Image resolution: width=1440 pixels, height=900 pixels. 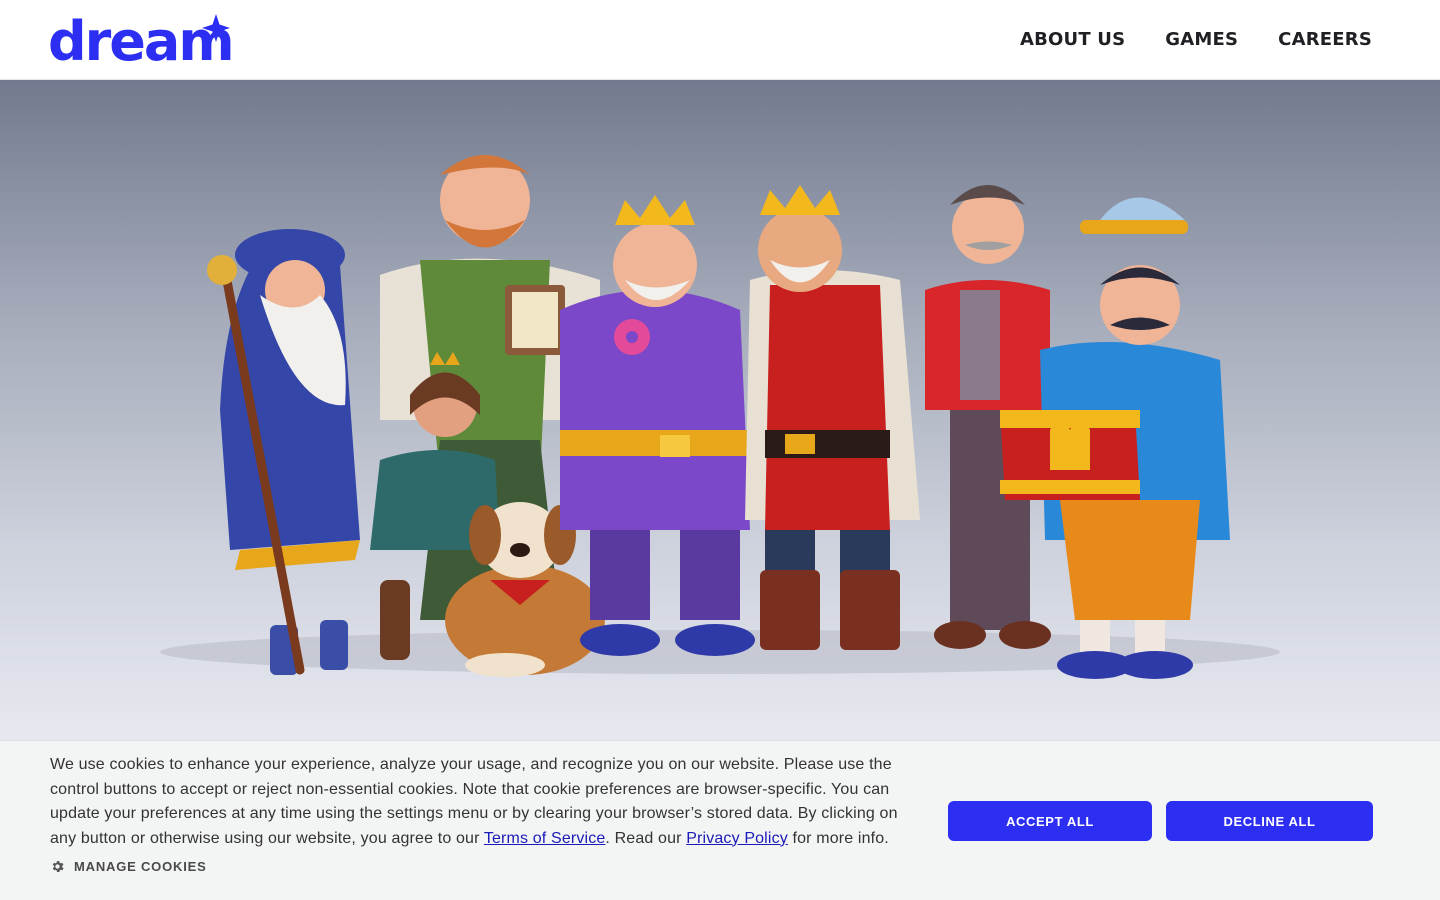 I want to click on terms-of-service-link: Terms of Service, so click(x=545, y=838).